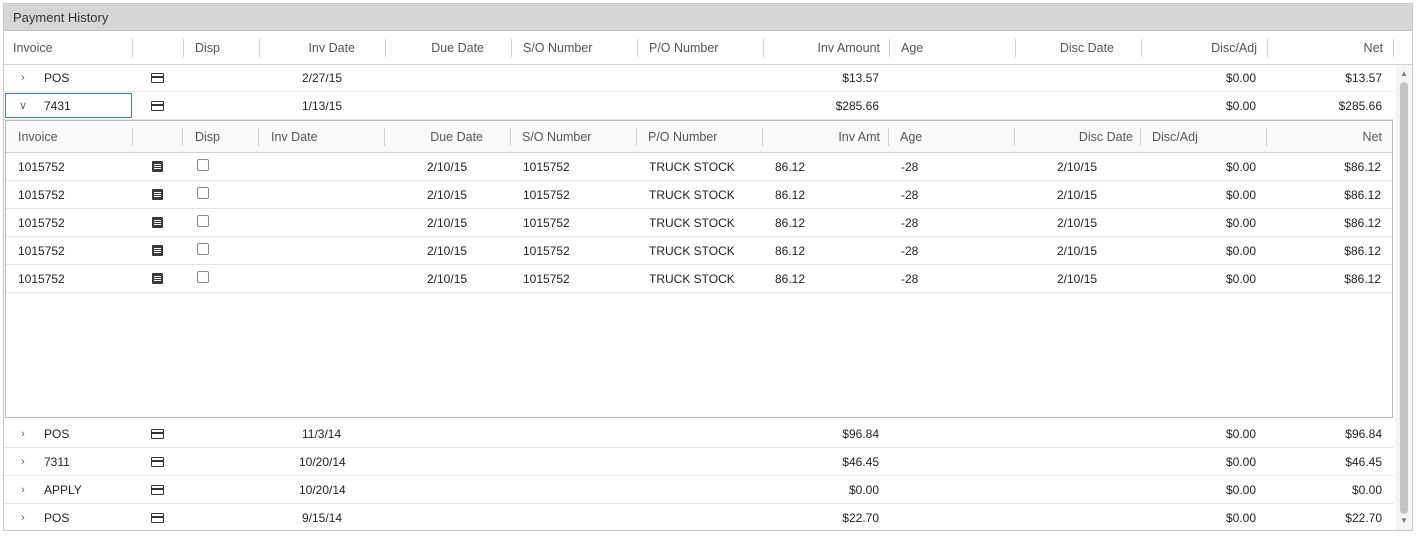 The width and height of the screenshot is (1417, 536). I want to click on detail-col-header-invoice: Invoice, so click(71, 137).